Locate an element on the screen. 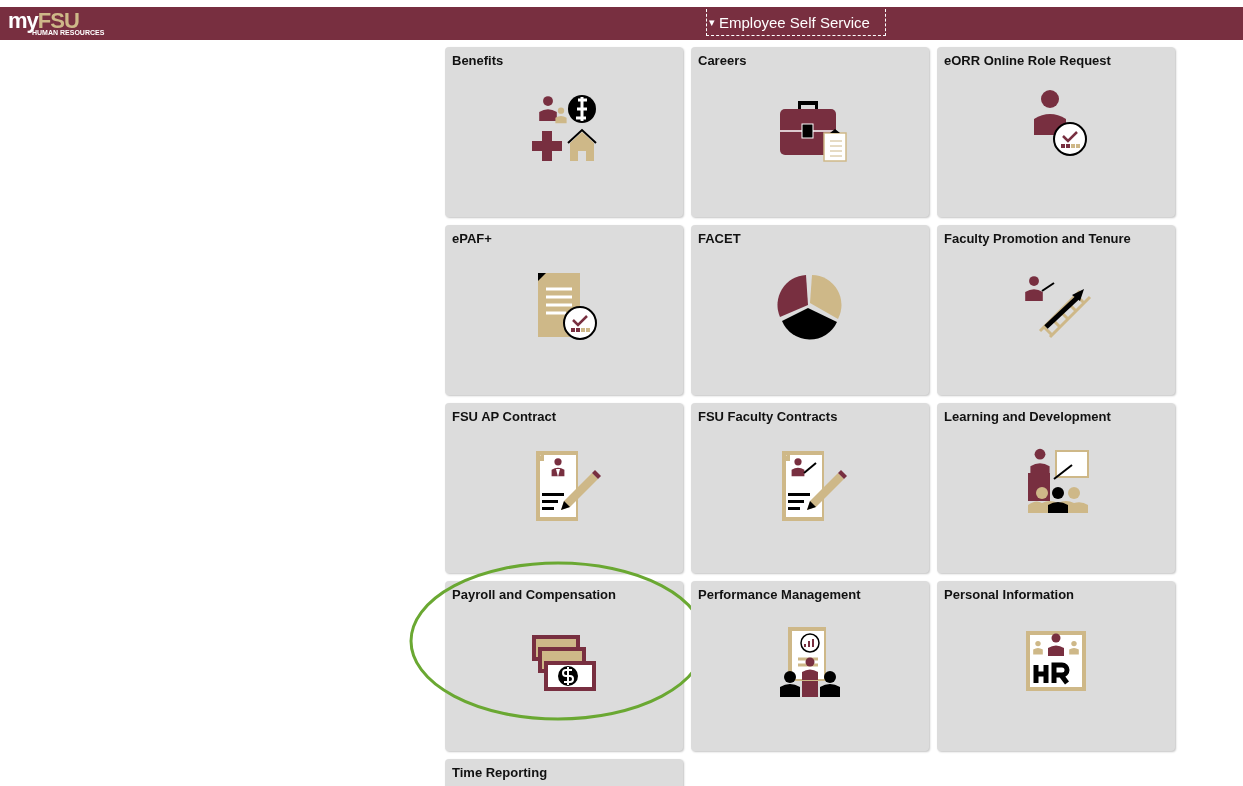  tile-title: Faculty Promotion and Tenure is located at coordinates (1037, 238).